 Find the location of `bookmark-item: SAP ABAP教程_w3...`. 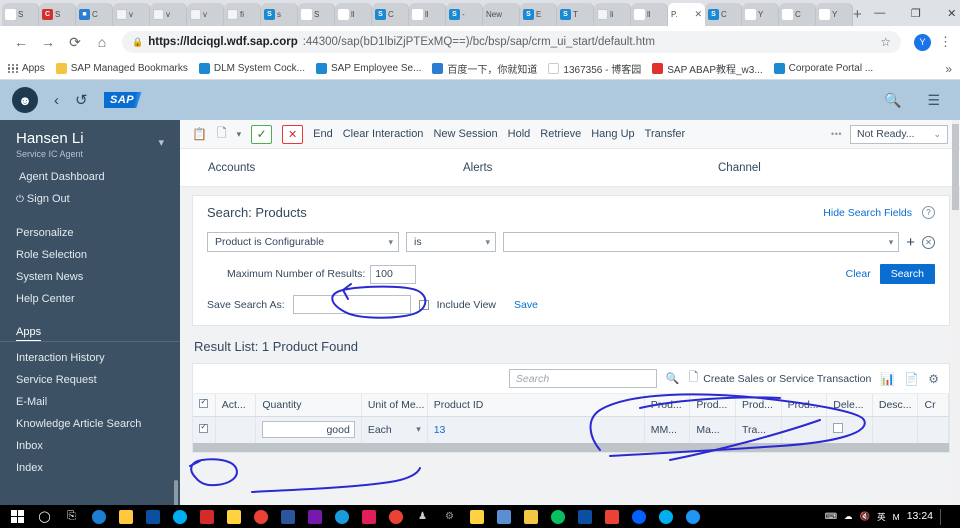

bookmark-item: SAP ABAP教程_w3... is located at coordinates (707, 68).